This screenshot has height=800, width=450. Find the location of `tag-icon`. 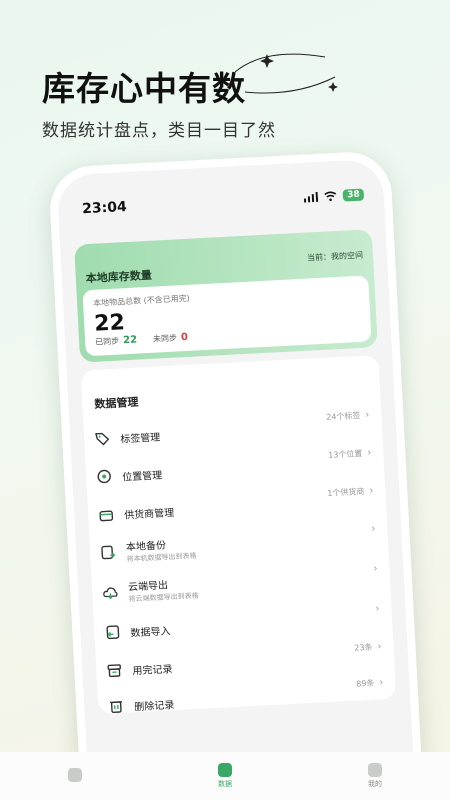

tag-icon is located at coordinates (102, 439).